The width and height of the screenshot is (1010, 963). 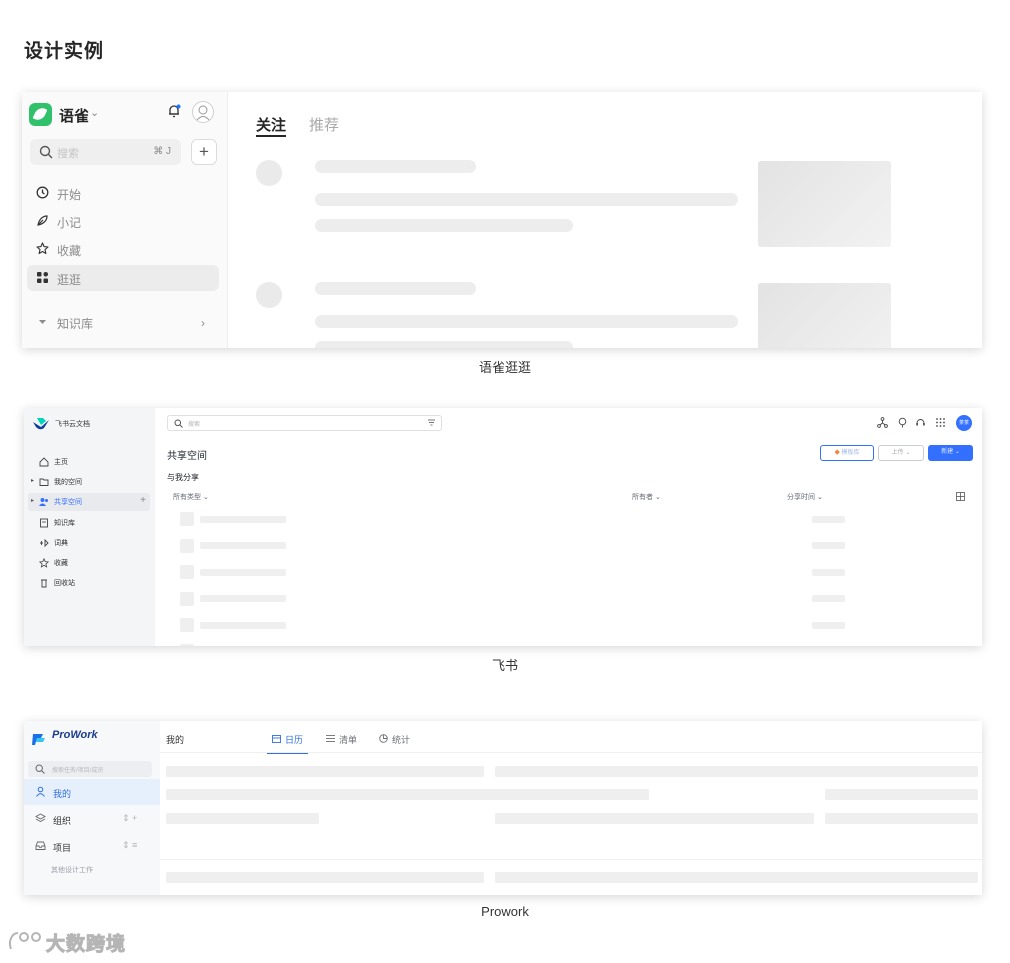 I want to click on sidebar-item-label: 词典, so click(x=61, y=543).